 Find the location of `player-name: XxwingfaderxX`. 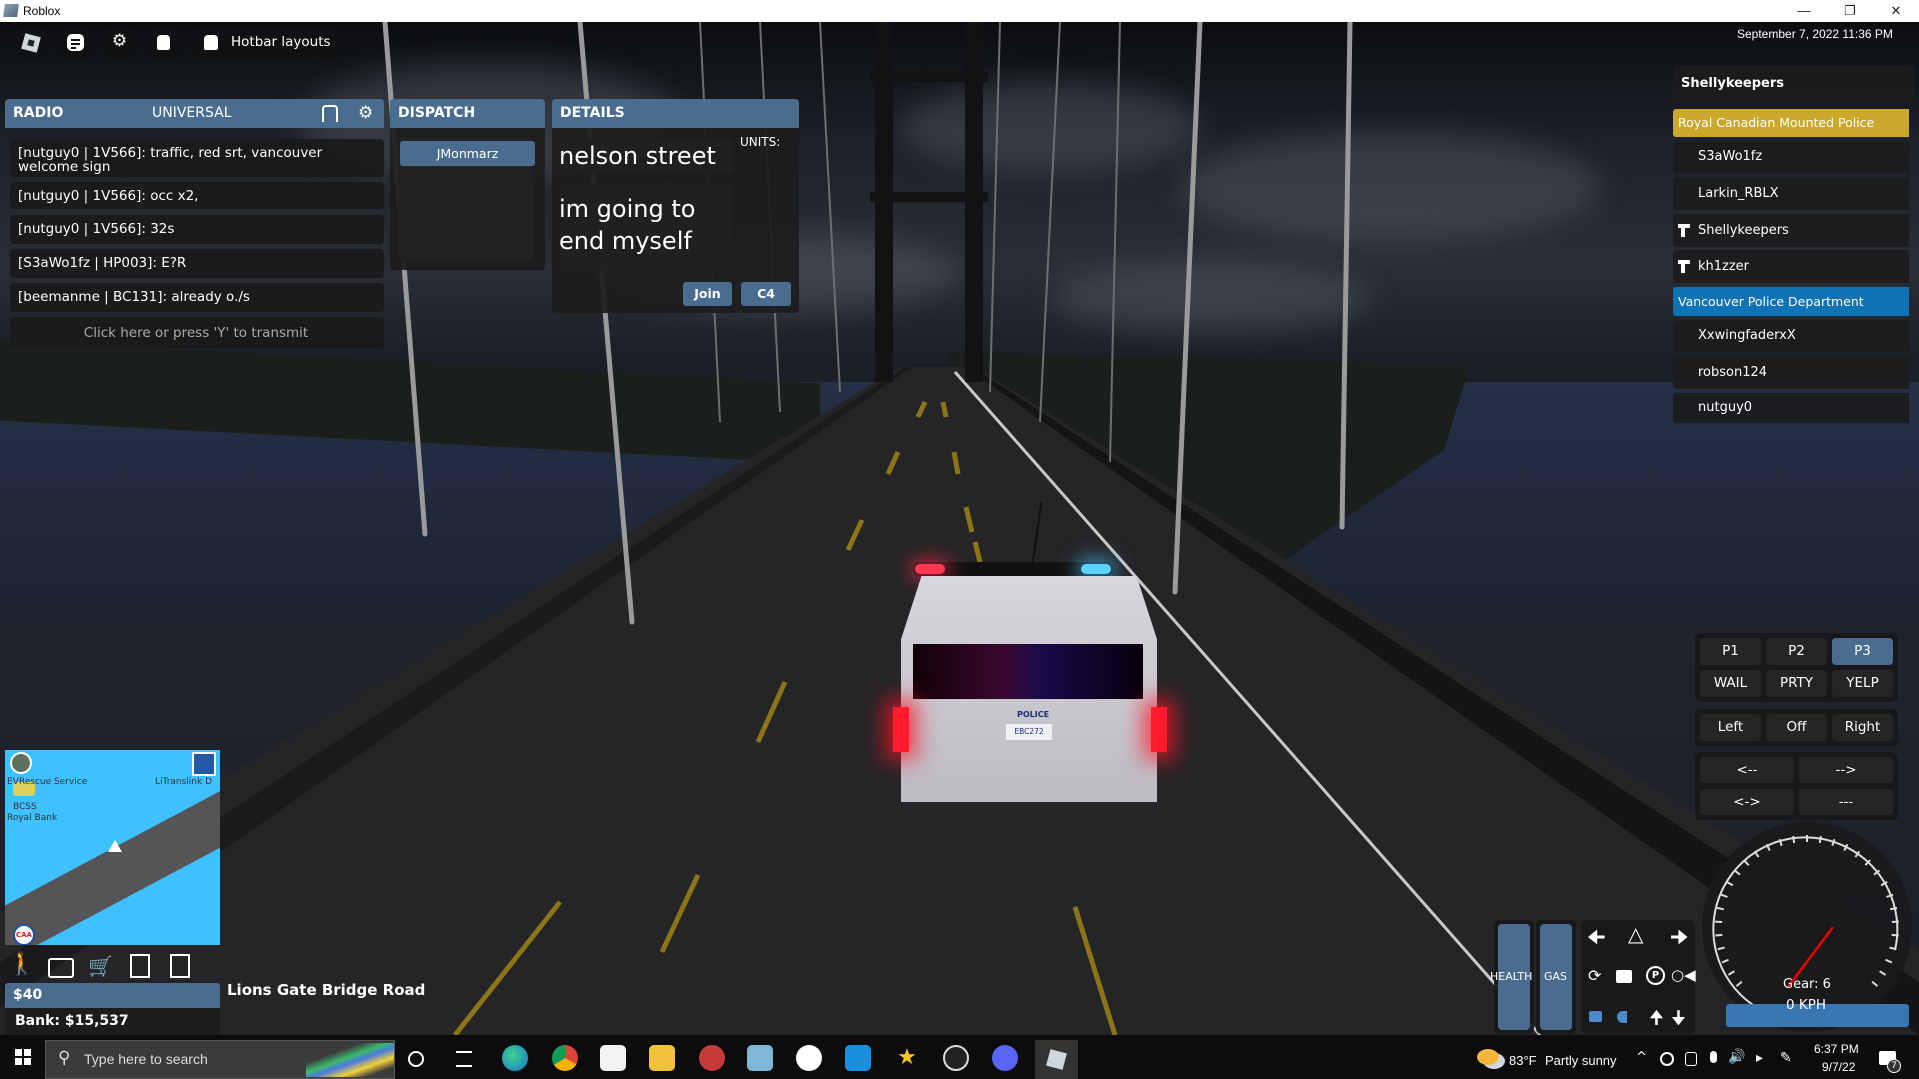

player-name: XxwingfaderxX is located at coordinates (1747, 335).